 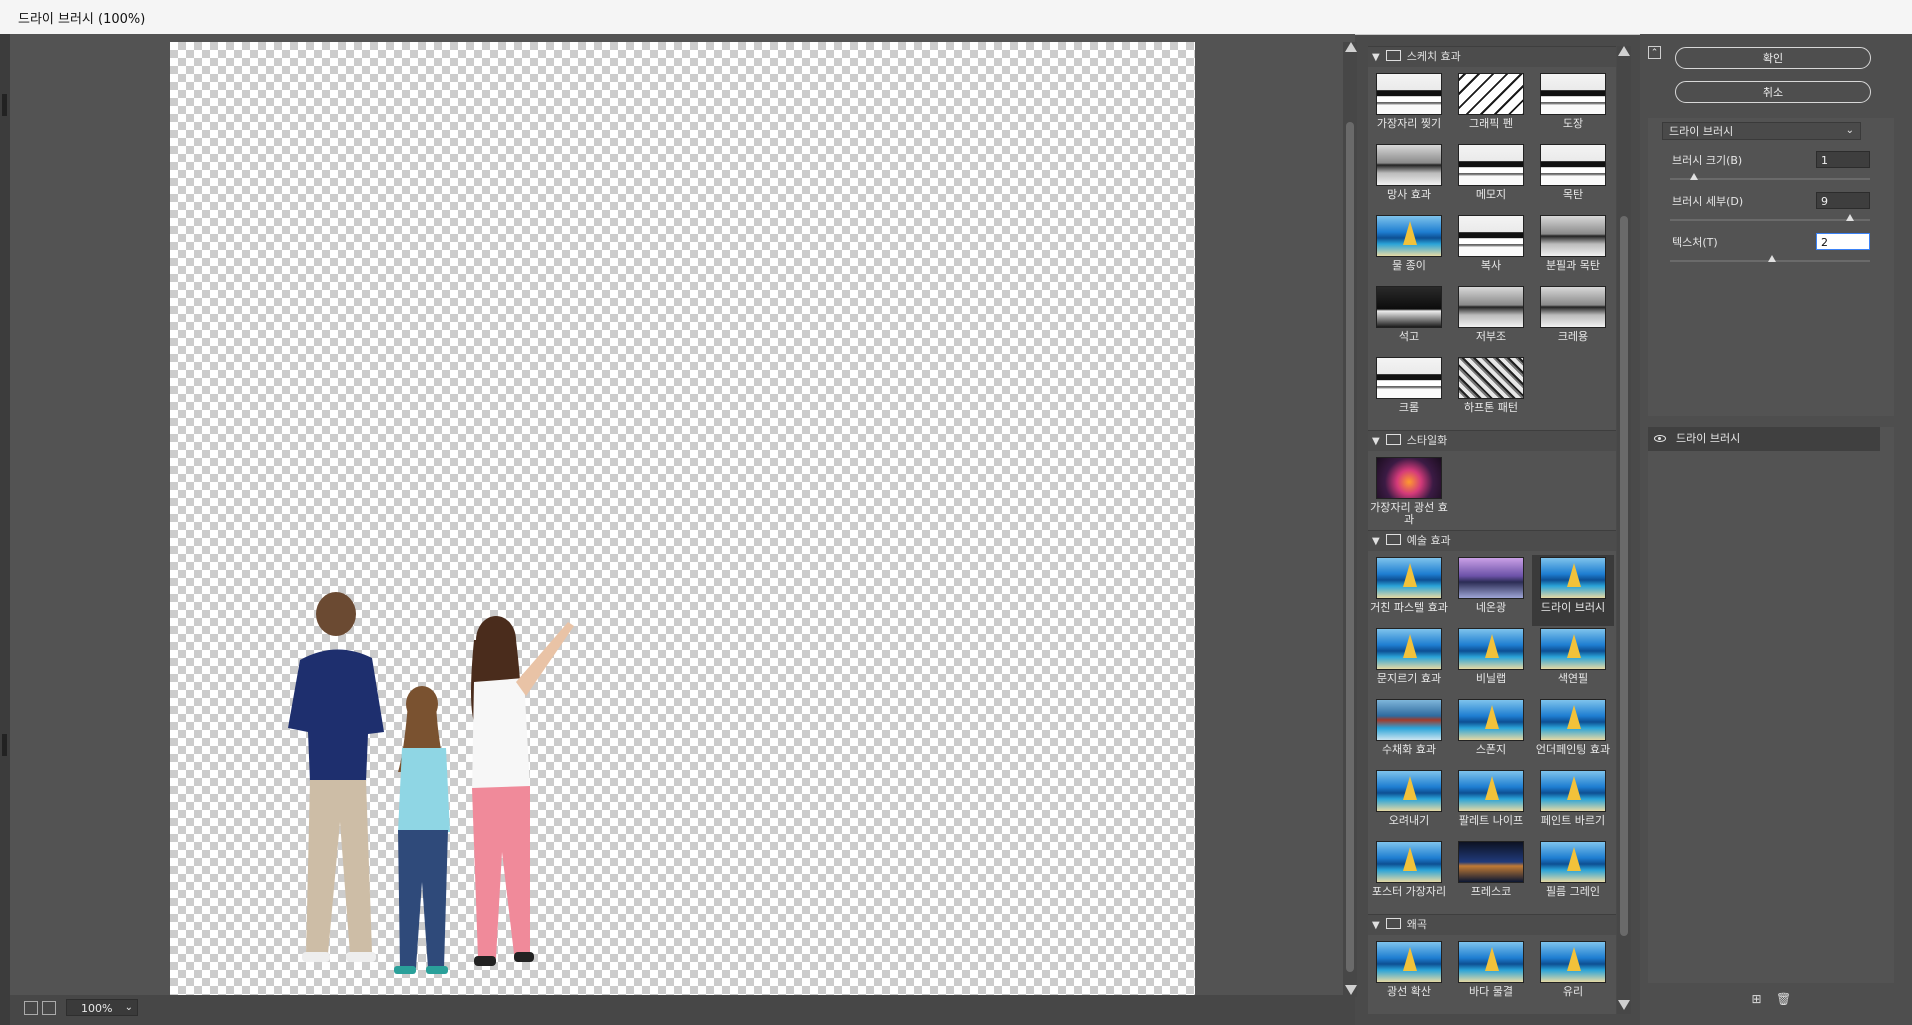 I want to click on filter-item: 목탄, so click(x=1573, y=177).